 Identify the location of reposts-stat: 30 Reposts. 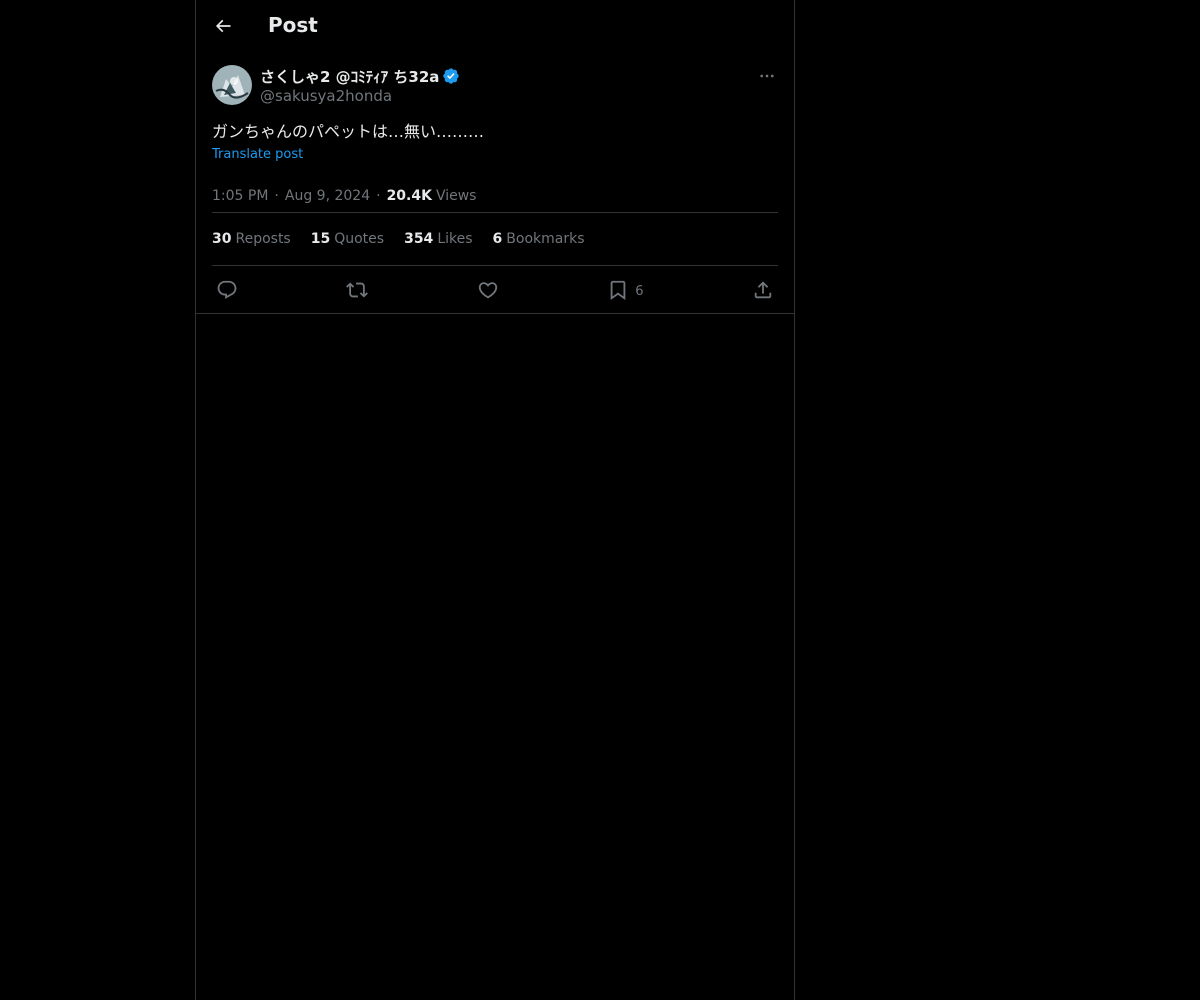
(251, 239).